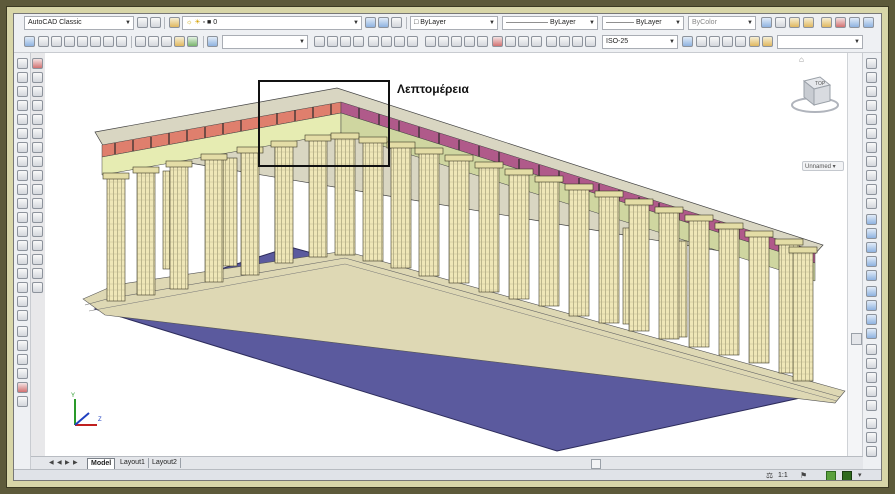 This screenshot has height=494, width=895. I want to click on edit-icon, so click(794, 22).